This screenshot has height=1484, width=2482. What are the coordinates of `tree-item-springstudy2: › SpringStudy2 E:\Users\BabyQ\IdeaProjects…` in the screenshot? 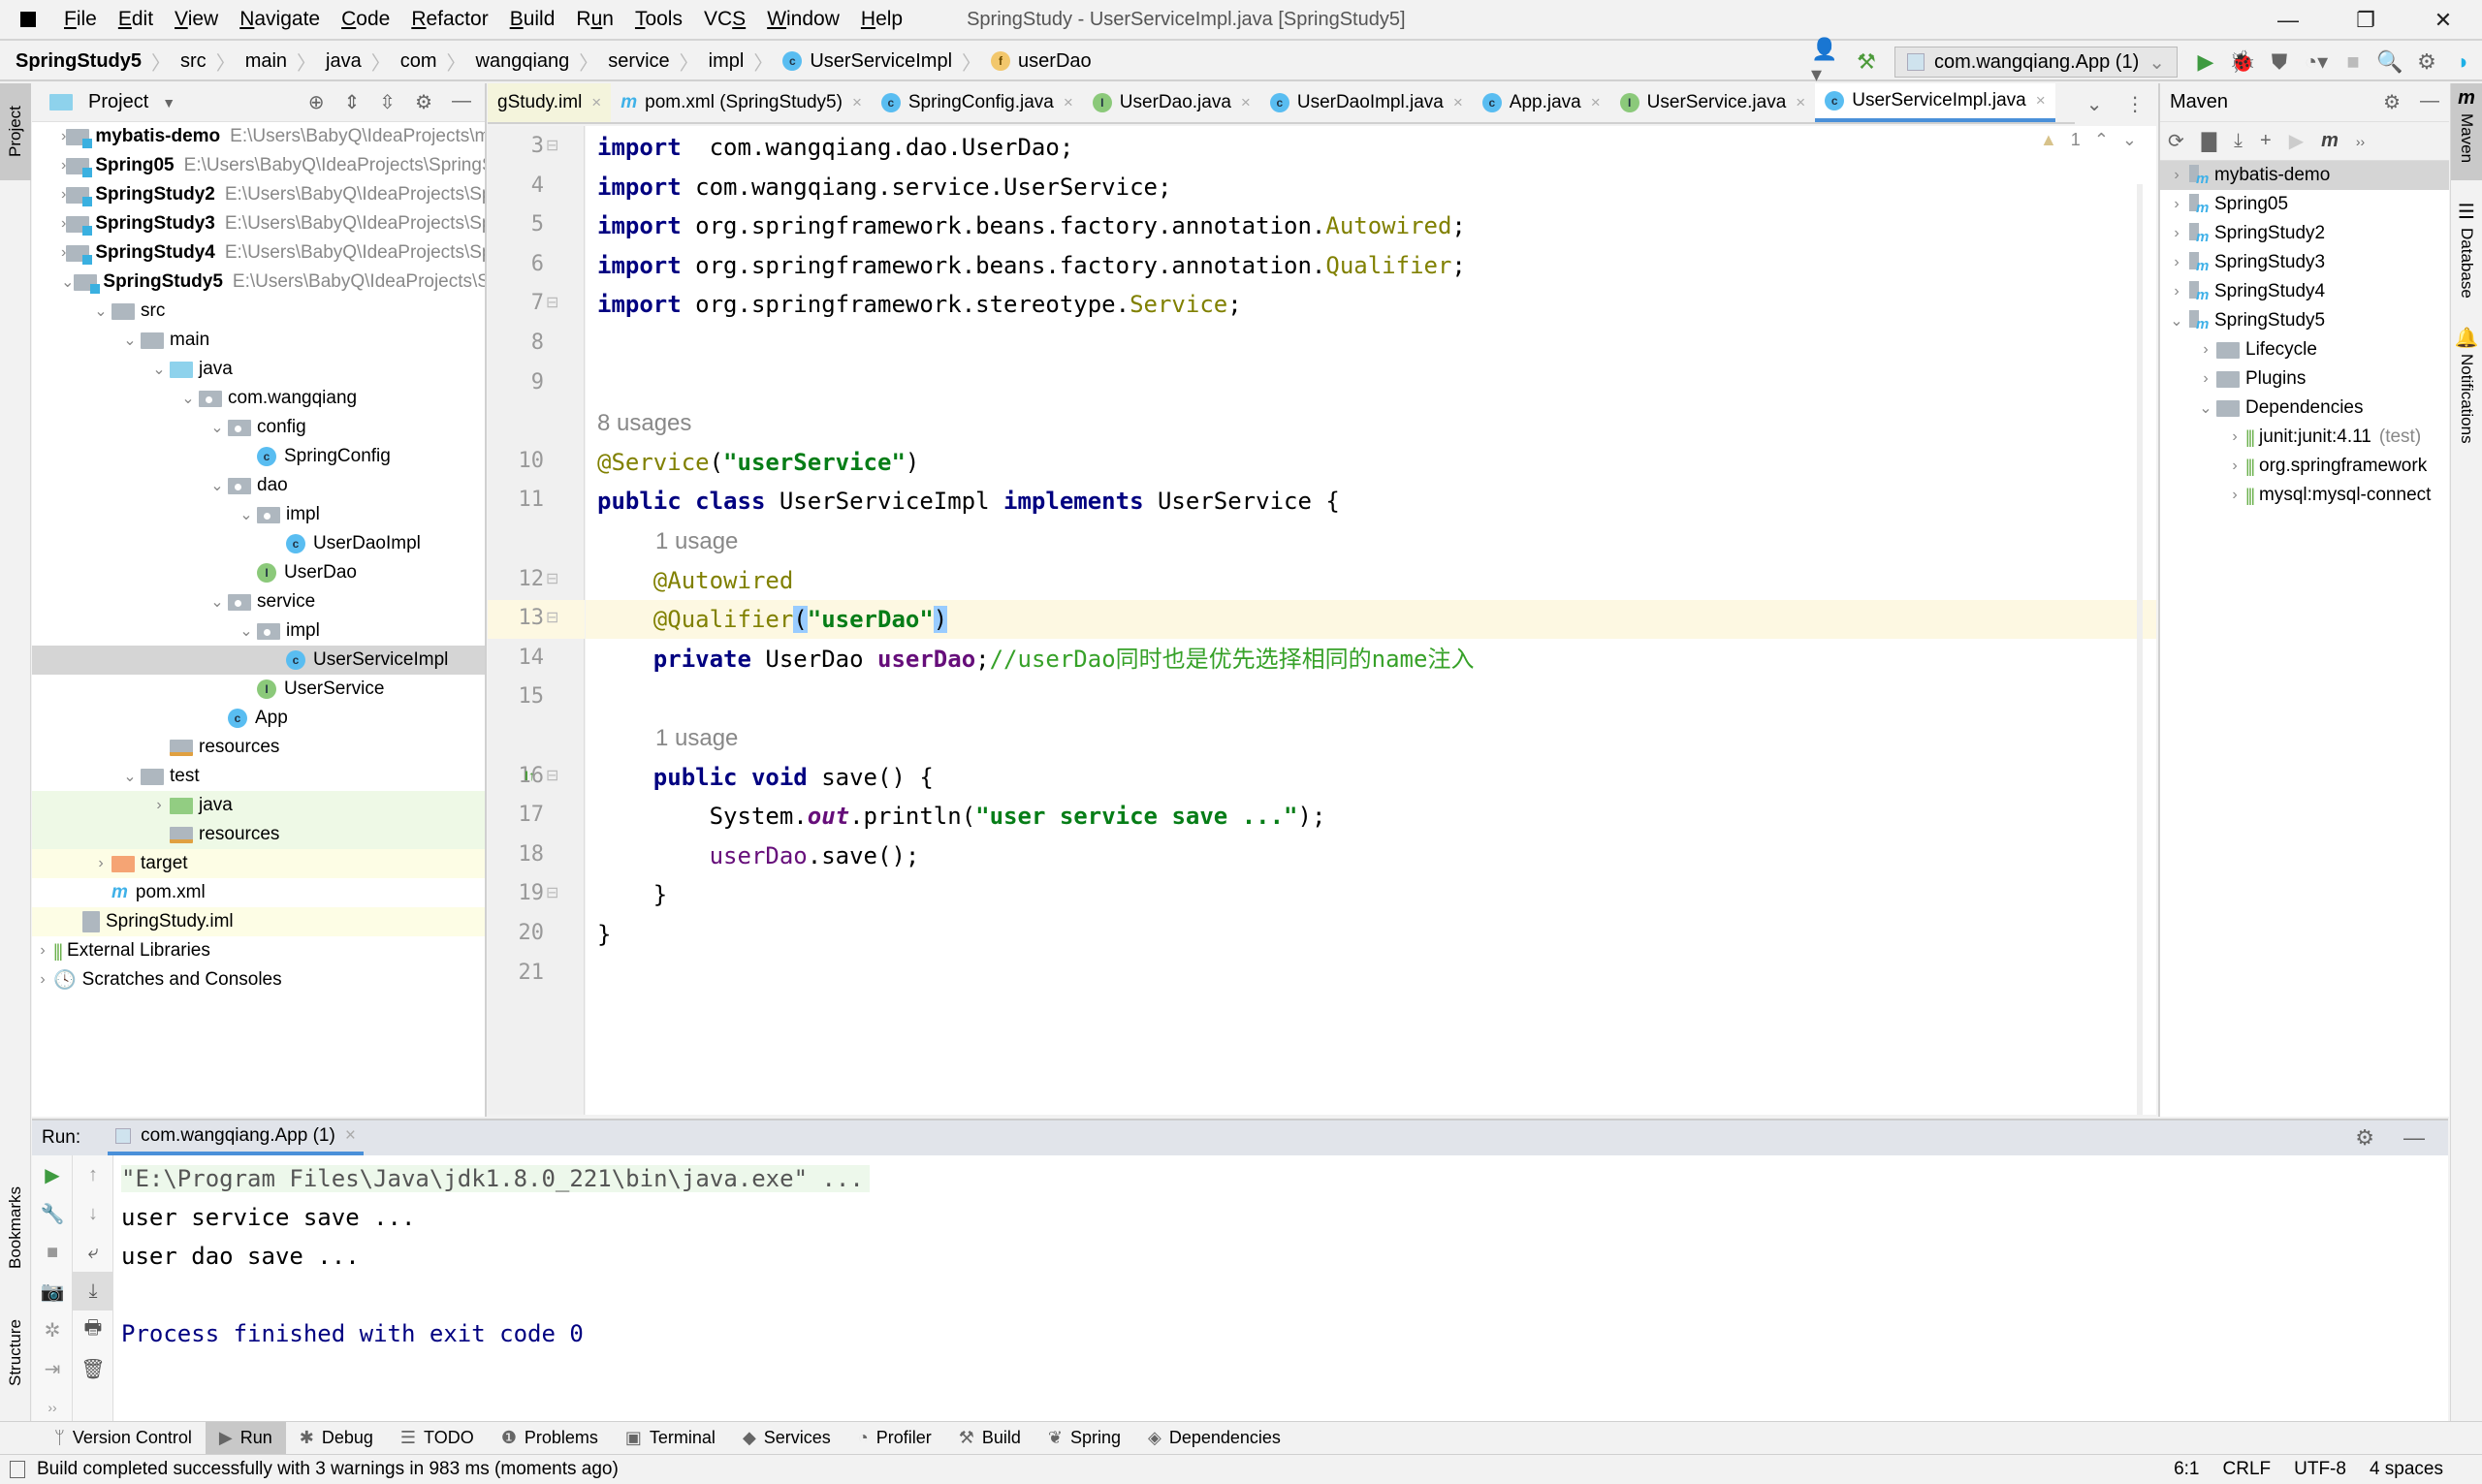 It's located at (258, 194).